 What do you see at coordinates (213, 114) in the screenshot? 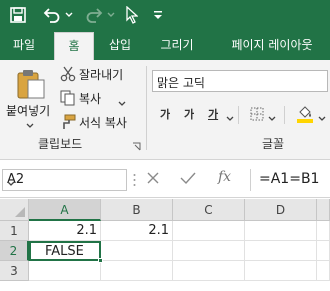
I see `underline-button: 가` at bounding box center [213, 114].